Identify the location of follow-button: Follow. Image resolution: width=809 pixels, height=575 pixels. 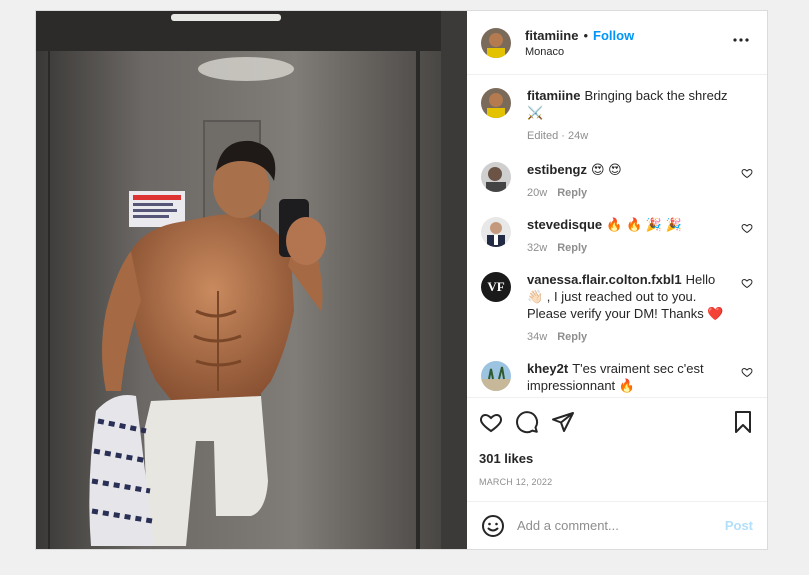
(613, 35).